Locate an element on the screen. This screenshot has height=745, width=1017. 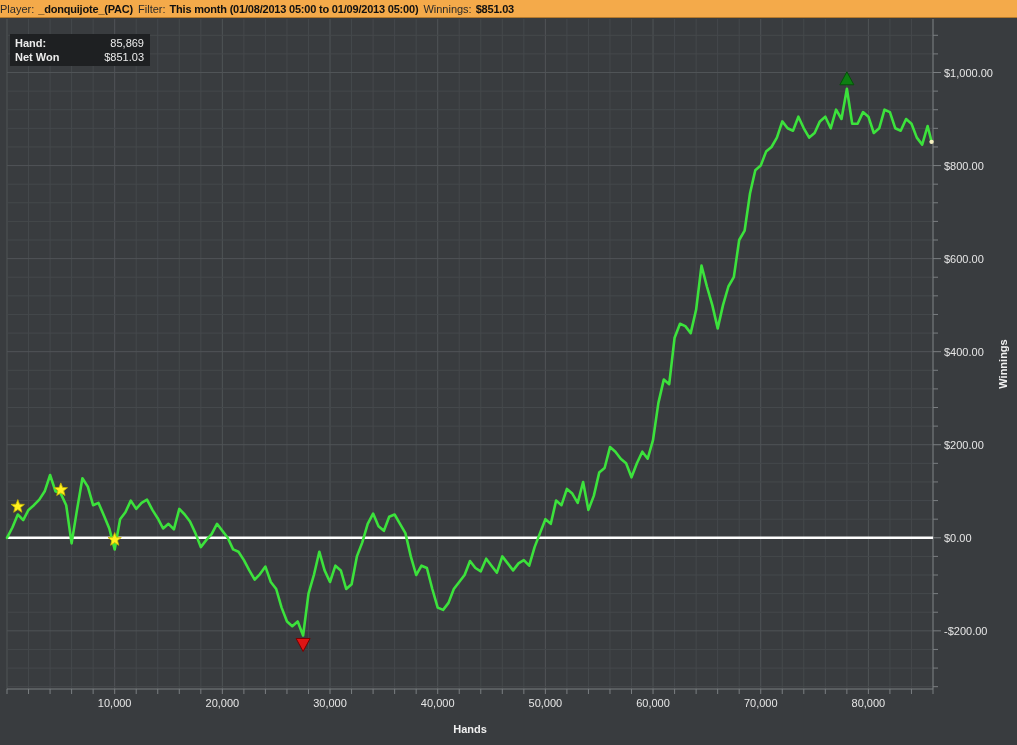
readout-label: Net Won is located at coordinates (38, 57).